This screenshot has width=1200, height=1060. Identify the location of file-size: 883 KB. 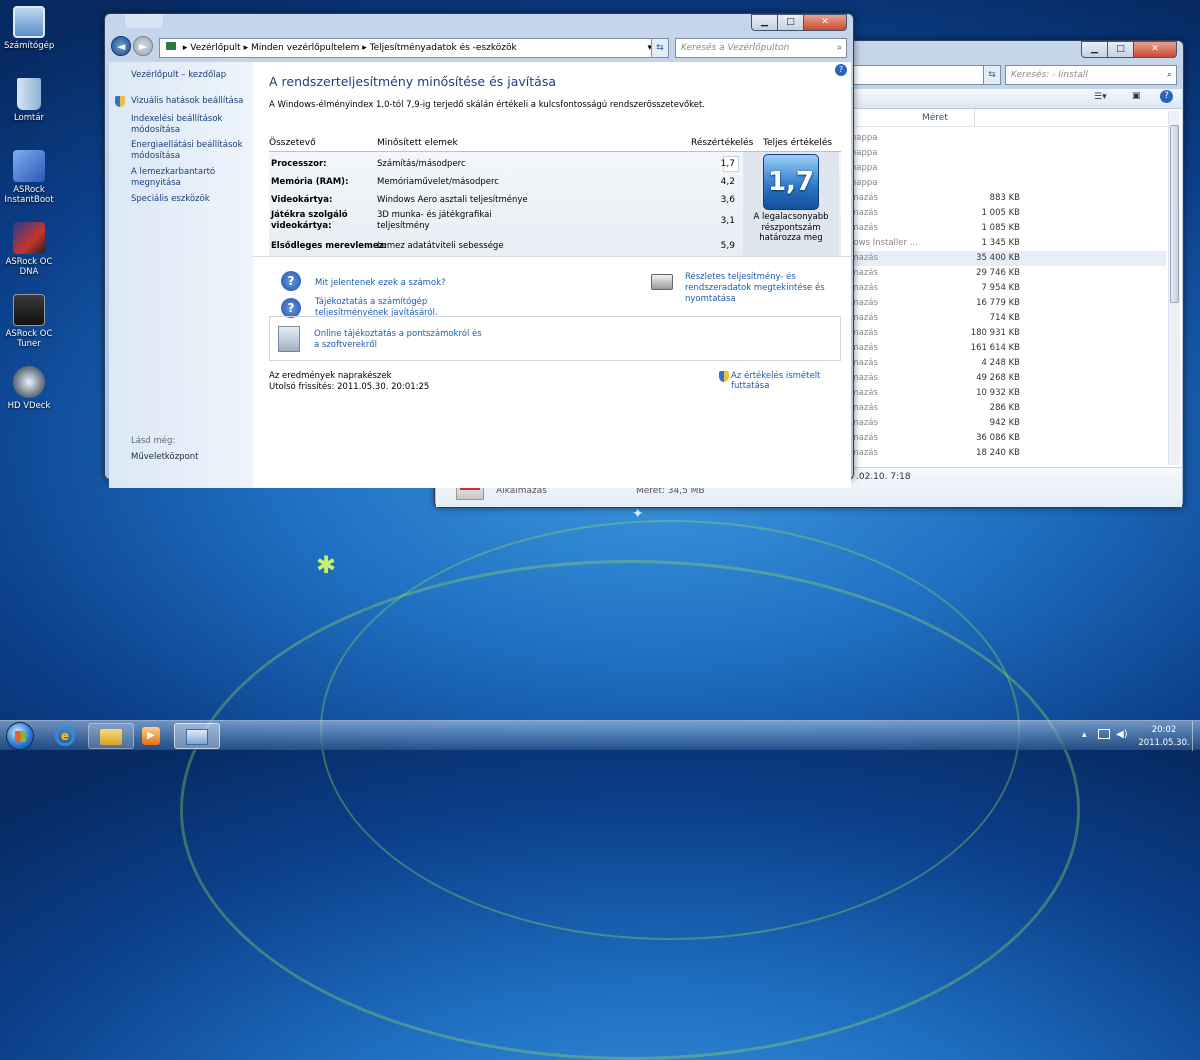
(1004, 198).